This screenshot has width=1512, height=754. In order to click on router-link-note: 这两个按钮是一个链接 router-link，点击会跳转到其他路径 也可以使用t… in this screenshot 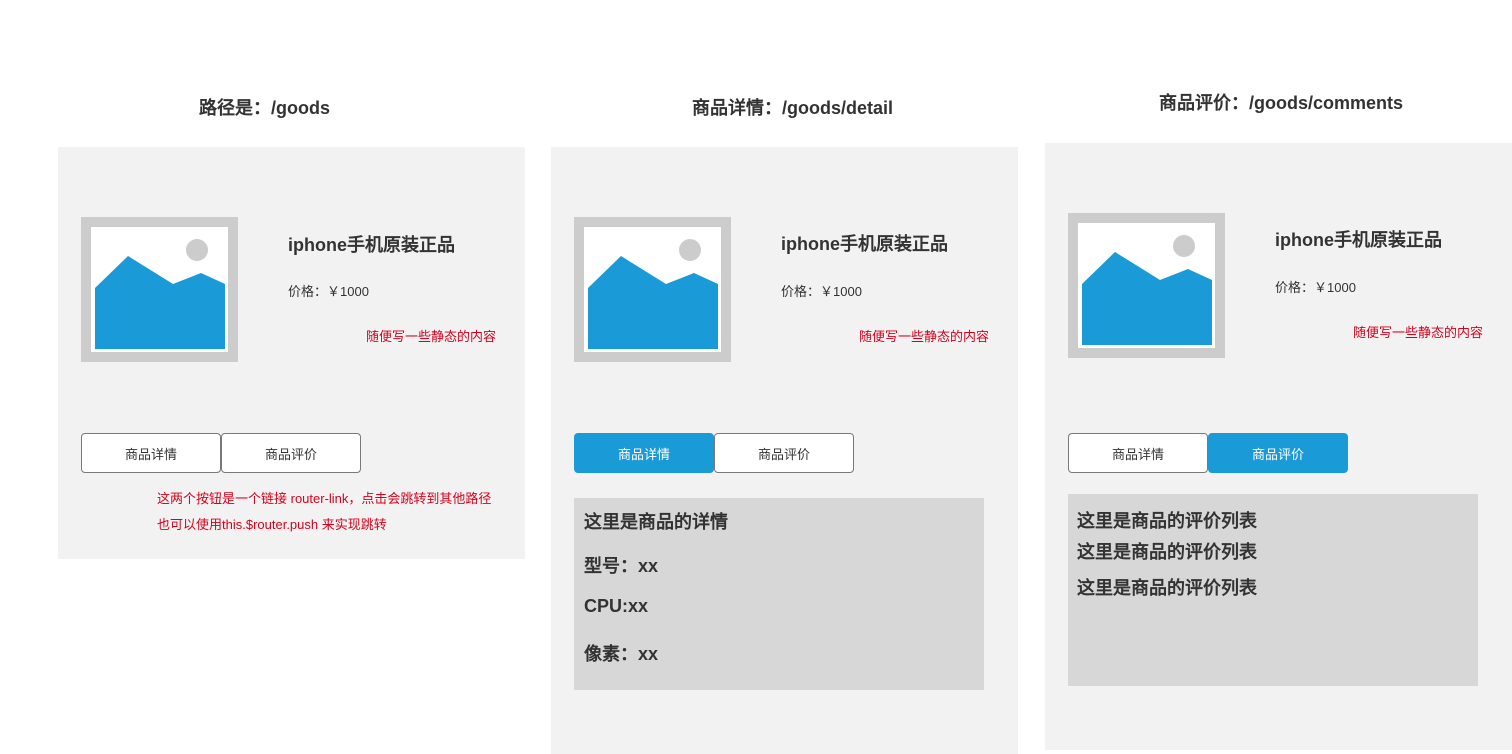, I will do `click(324, 512)`.